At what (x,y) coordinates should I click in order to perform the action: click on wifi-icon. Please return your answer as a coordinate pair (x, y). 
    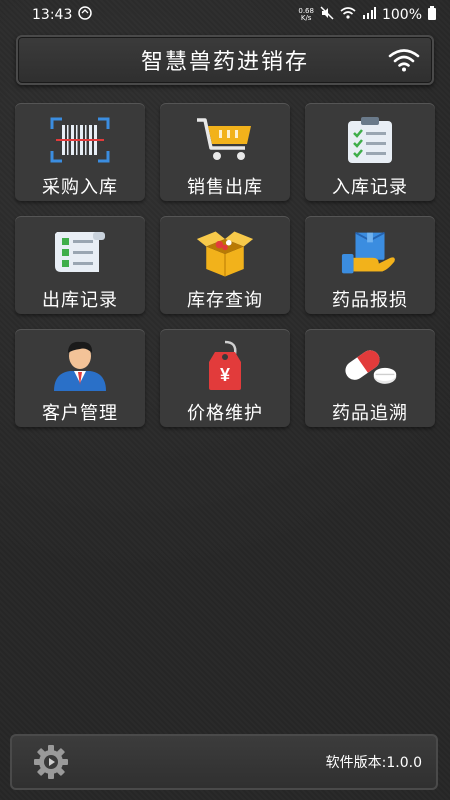
    Looking at the image, I should click on (404, 60).